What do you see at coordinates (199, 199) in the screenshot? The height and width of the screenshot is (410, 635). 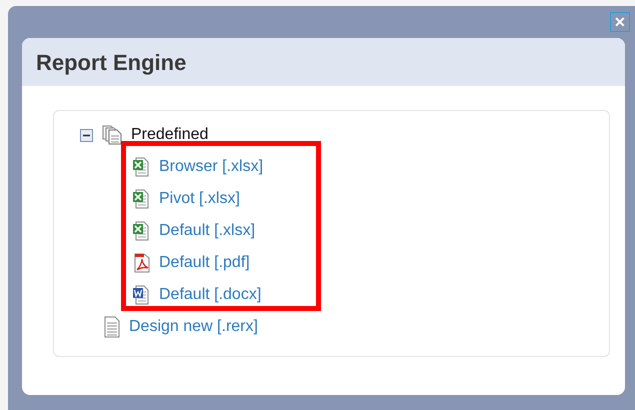 I see `report-link: Pivot [.xlsx]` at bounding box center [199, 199].